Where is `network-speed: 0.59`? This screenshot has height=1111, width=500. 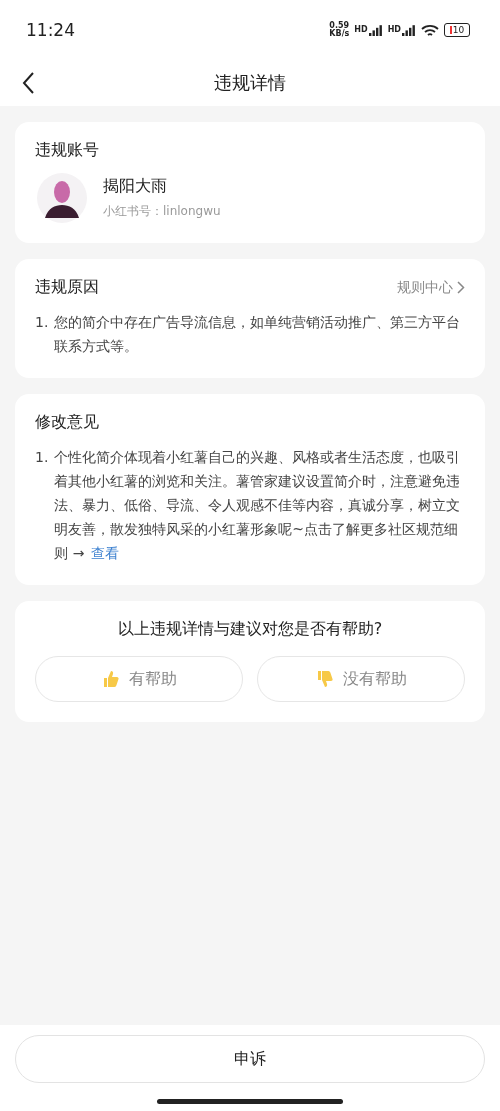
network-speed: 0.59 is located at coordinates (339, 26).